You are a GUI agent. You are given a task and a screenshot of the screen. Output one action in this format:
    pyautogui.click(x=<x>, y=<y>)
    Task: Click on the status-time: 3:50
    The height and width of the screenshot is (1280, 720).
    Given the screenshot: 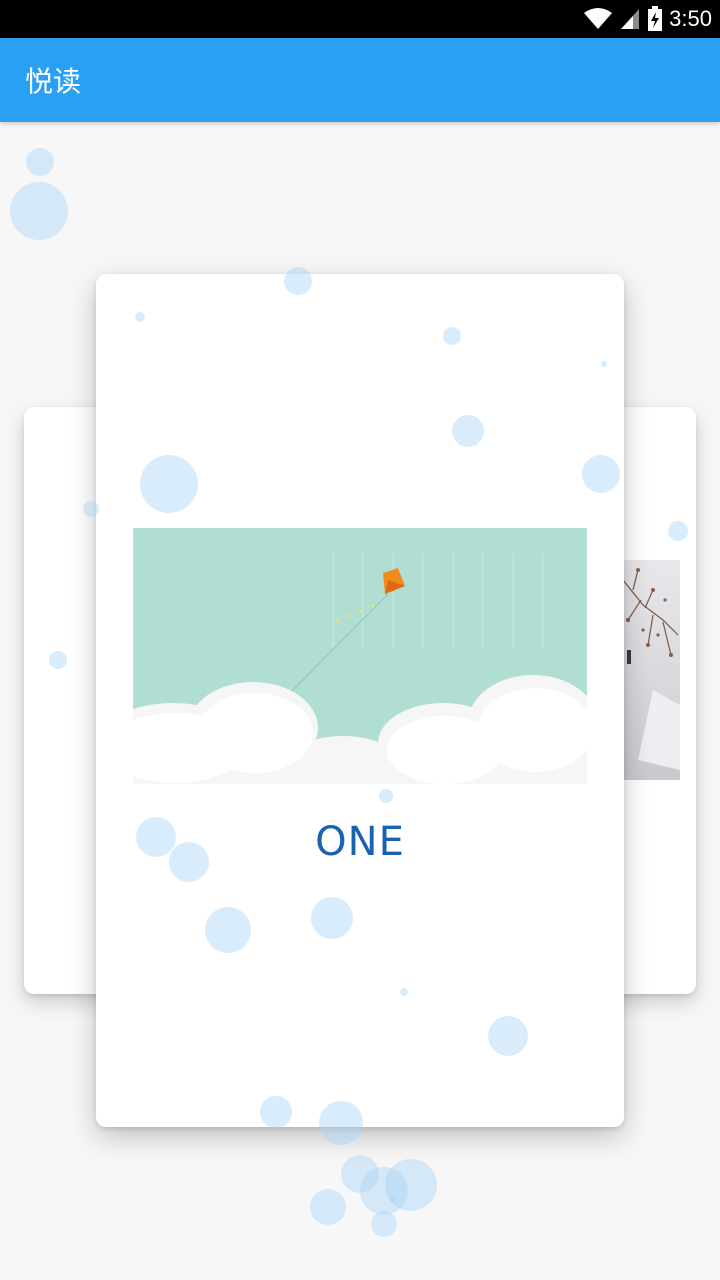 What is the action you would take?
    pyautogui.click(x=690, y=18)
    